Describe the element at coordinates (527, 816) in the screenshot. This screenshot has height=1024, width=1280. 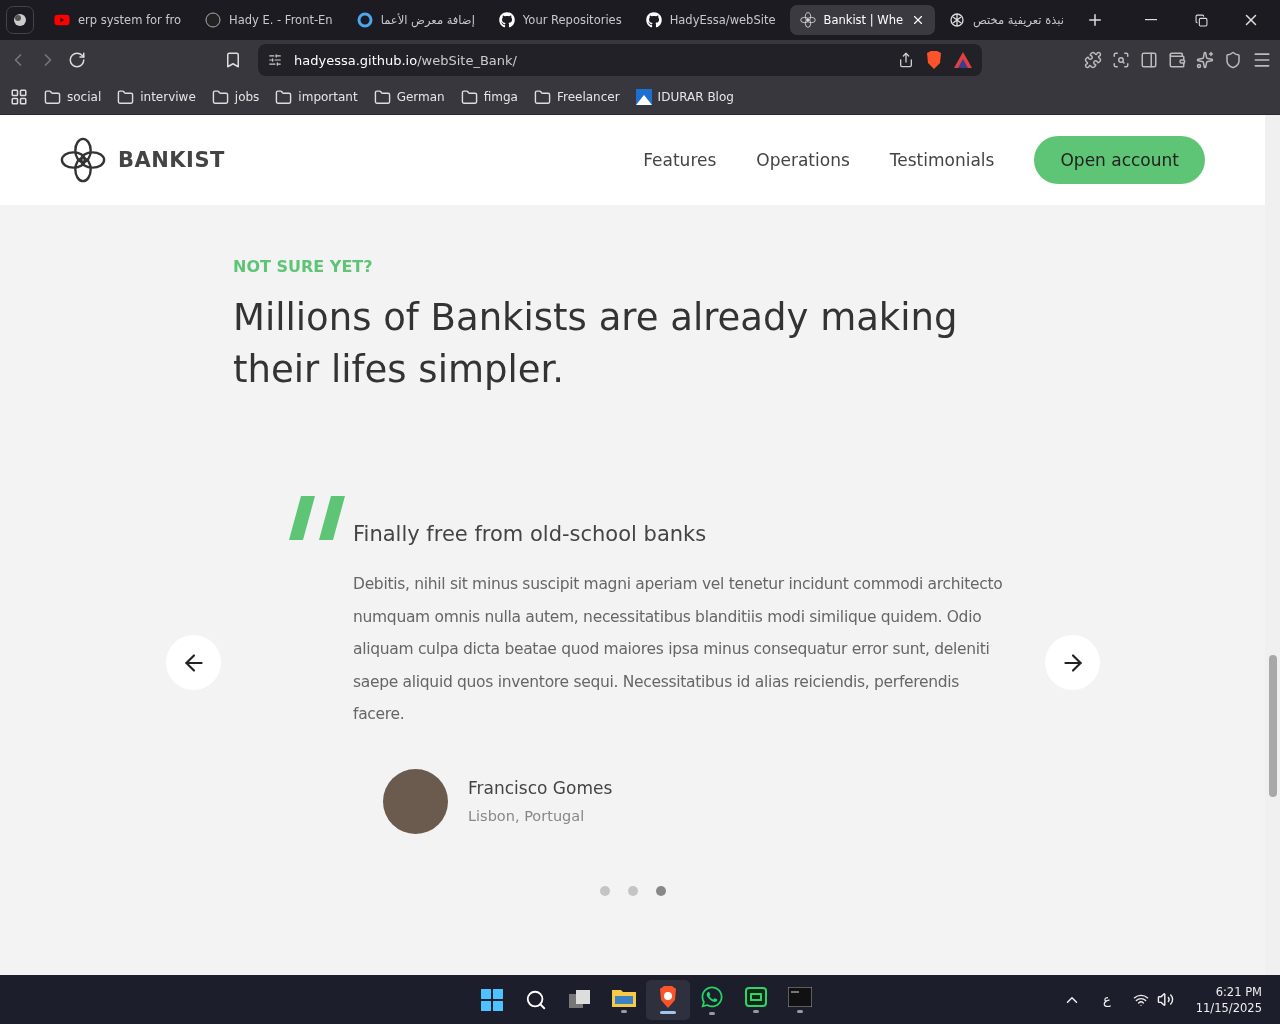
I see `author-location: Lisbon, Portugal` at that location.